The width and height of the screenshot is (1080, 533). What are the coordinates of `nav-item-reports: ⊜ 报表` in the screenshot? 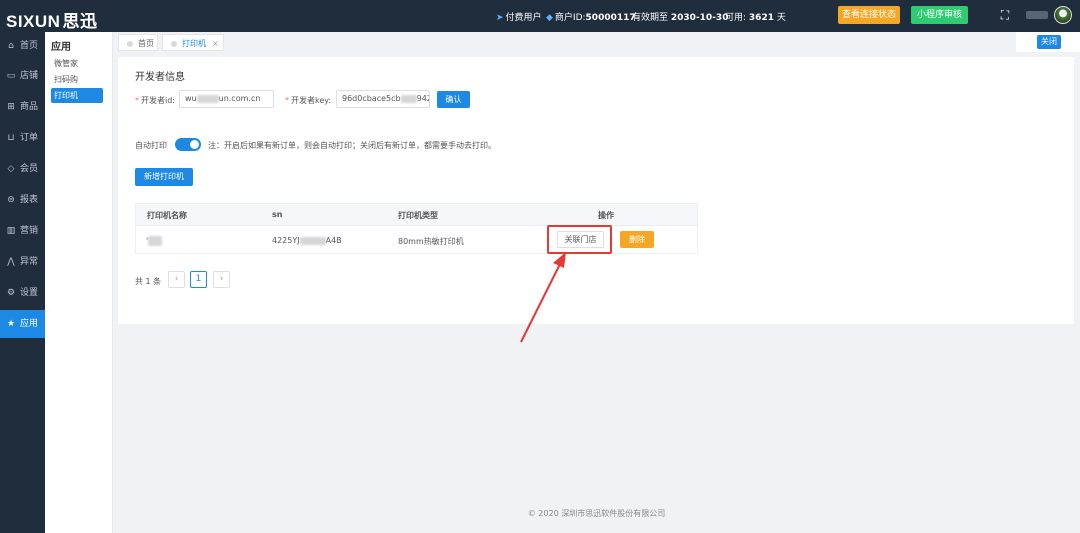 It's located at (22, 200).